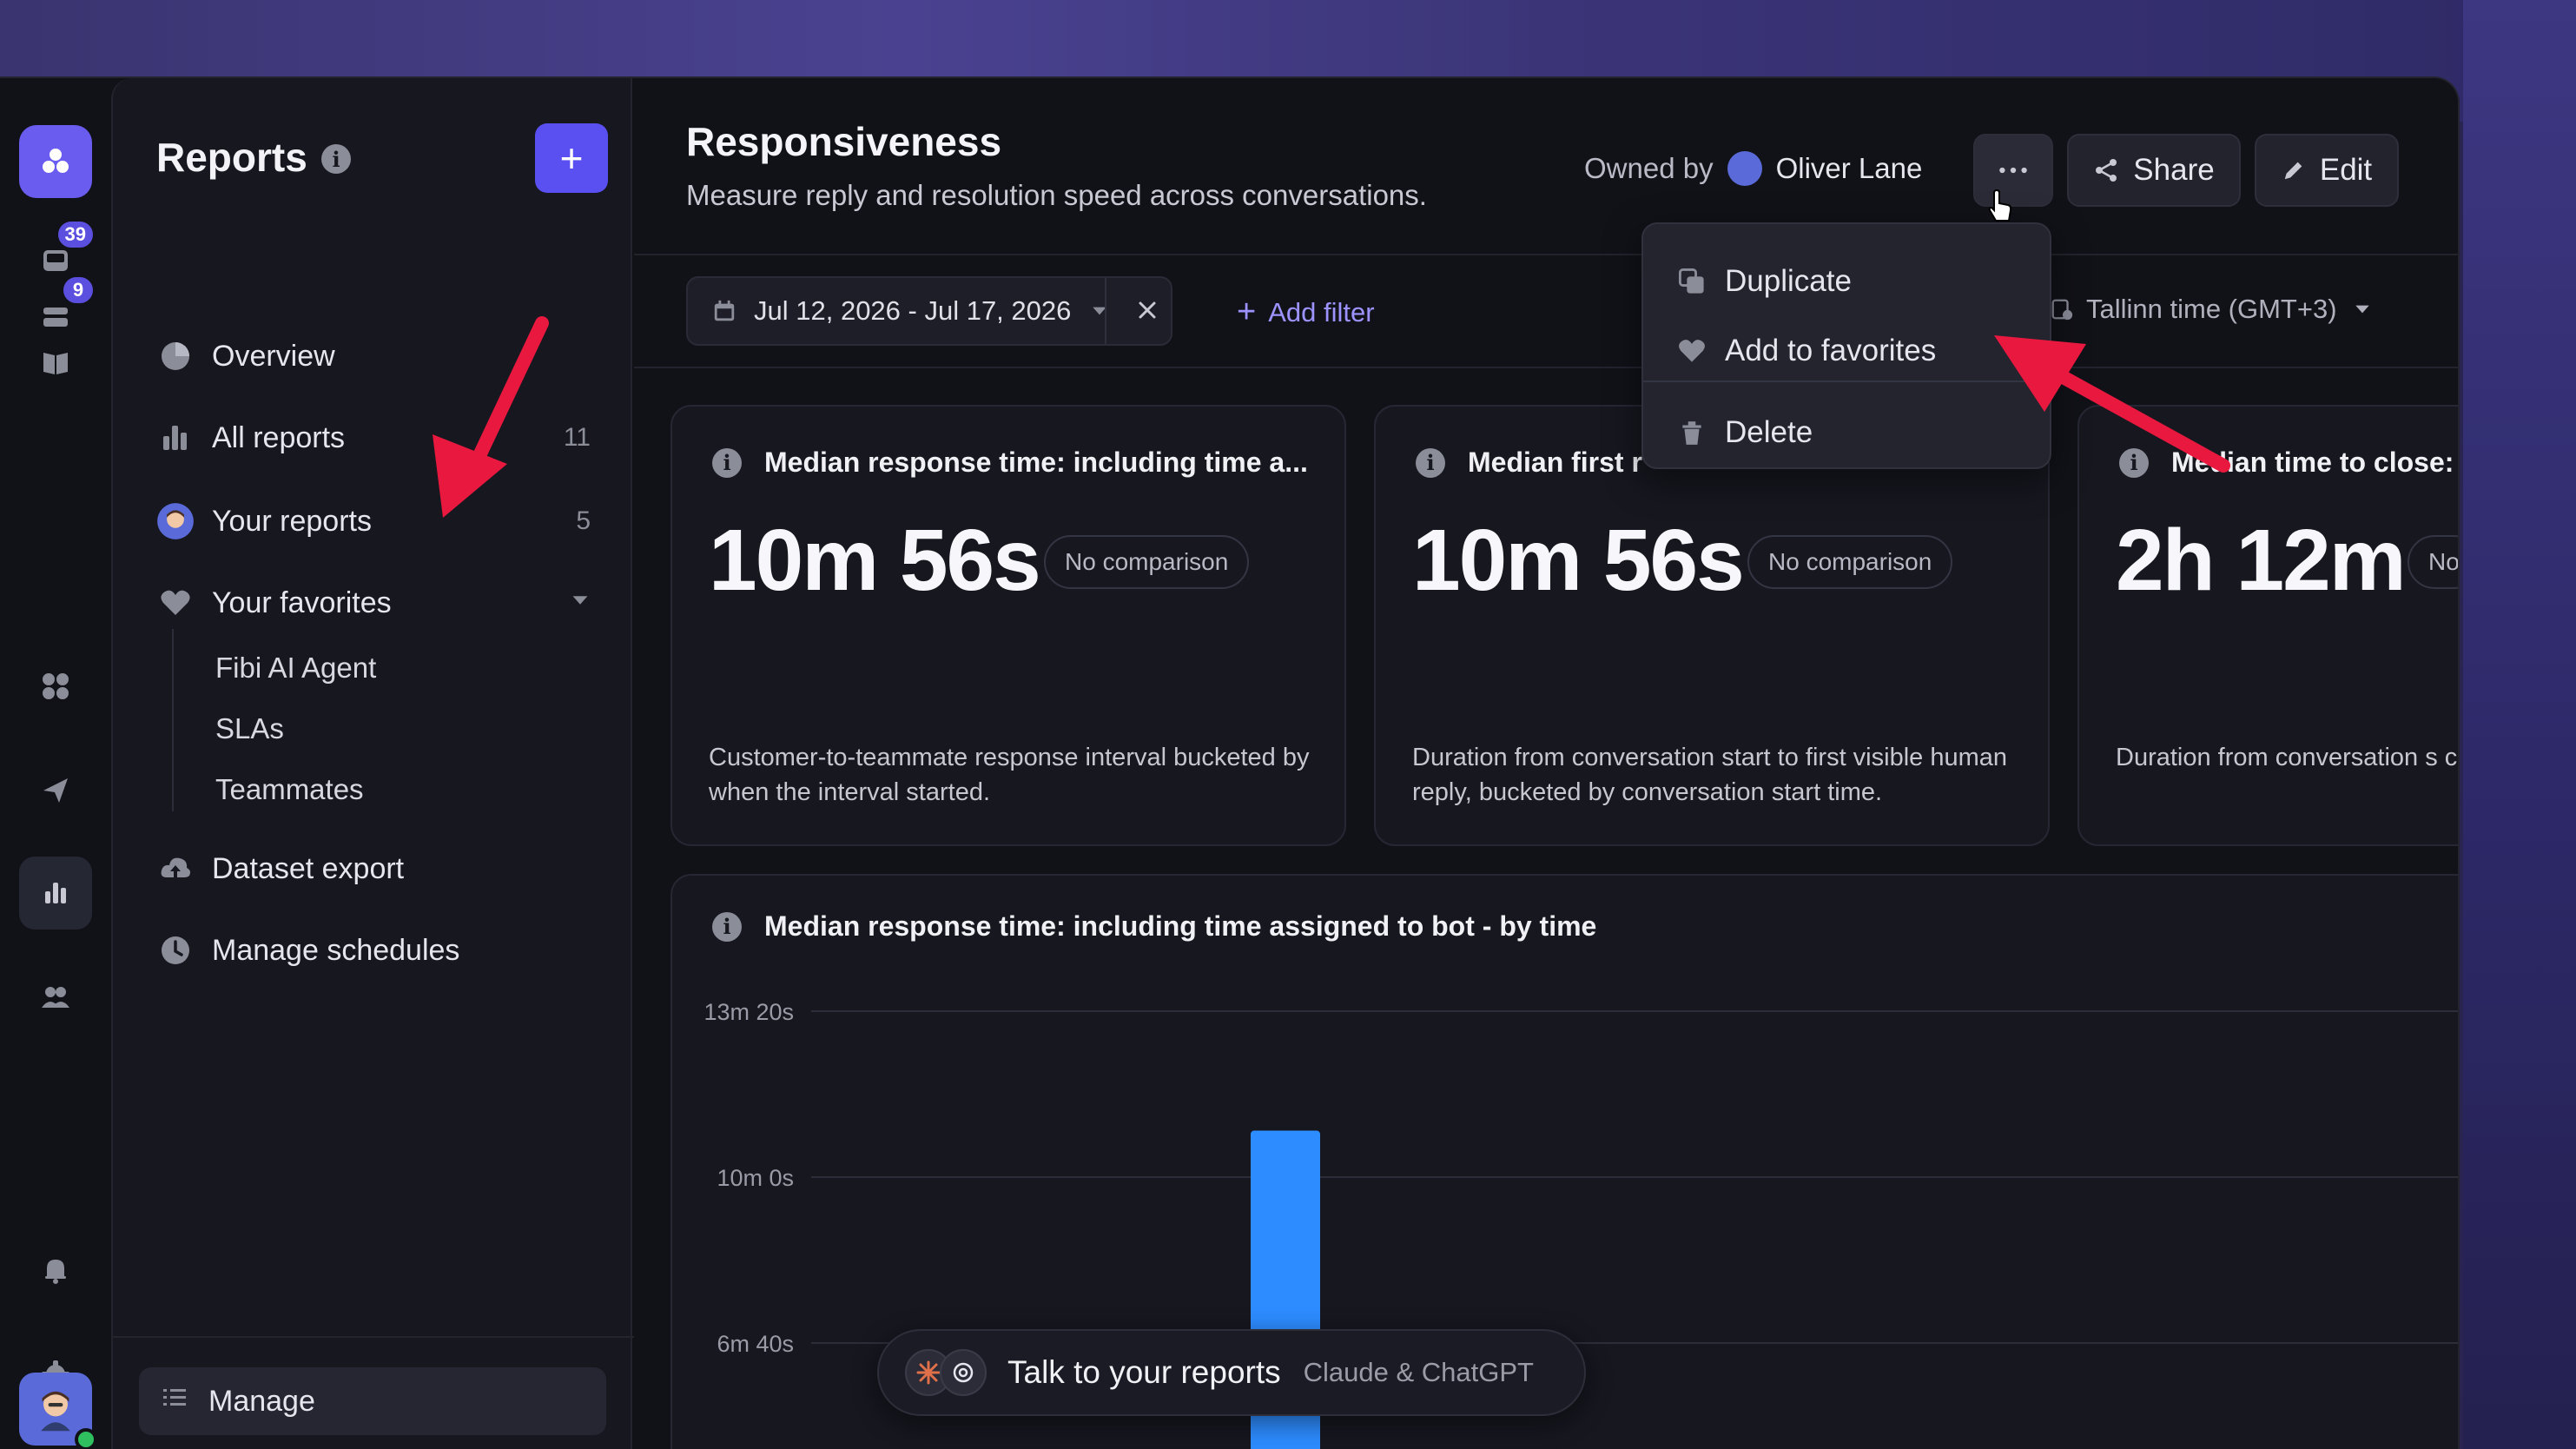 The image size is (2576, 1449). I want to click on metric-title: i Median first r, so click(1529, 463).